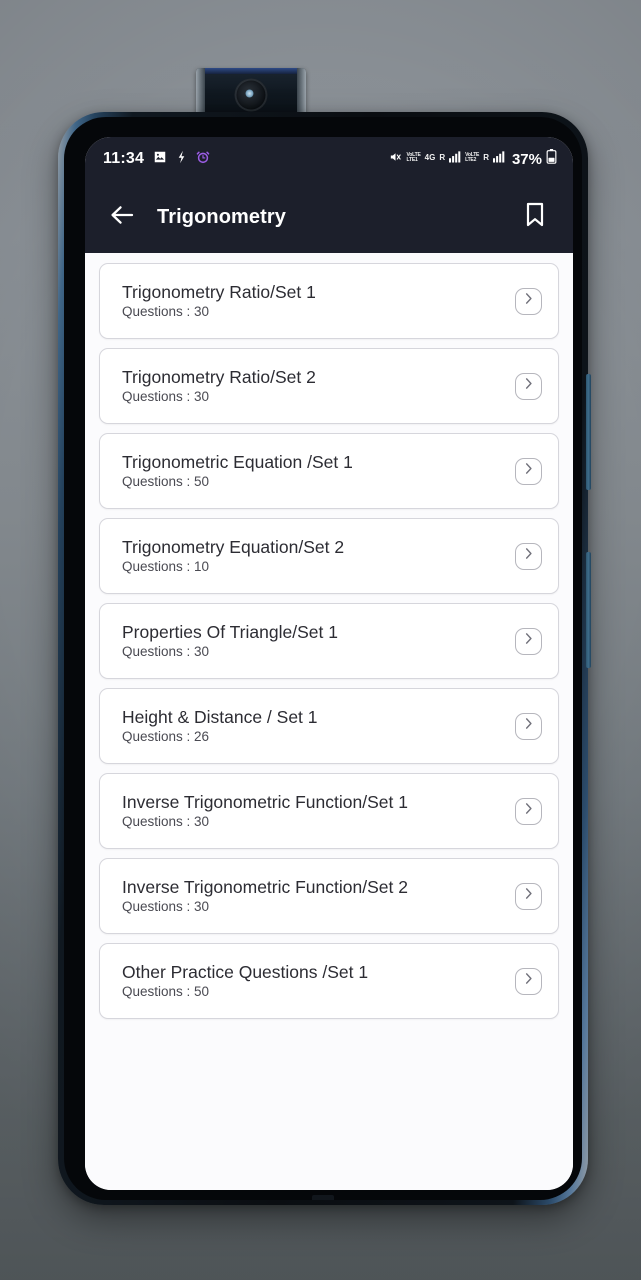 The width and height of the screenshot is (641, 1280). I want to click on list-item-question-count: Questions : 26, so click(166, 736).